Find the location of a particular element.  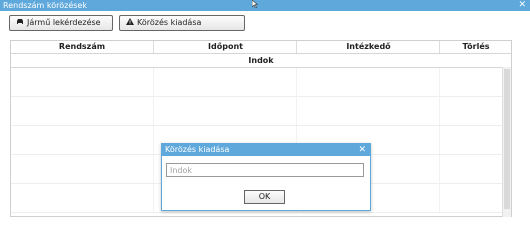

vehicle-query-label: Jármű lekérdezése is located at coordinates (64, 22).